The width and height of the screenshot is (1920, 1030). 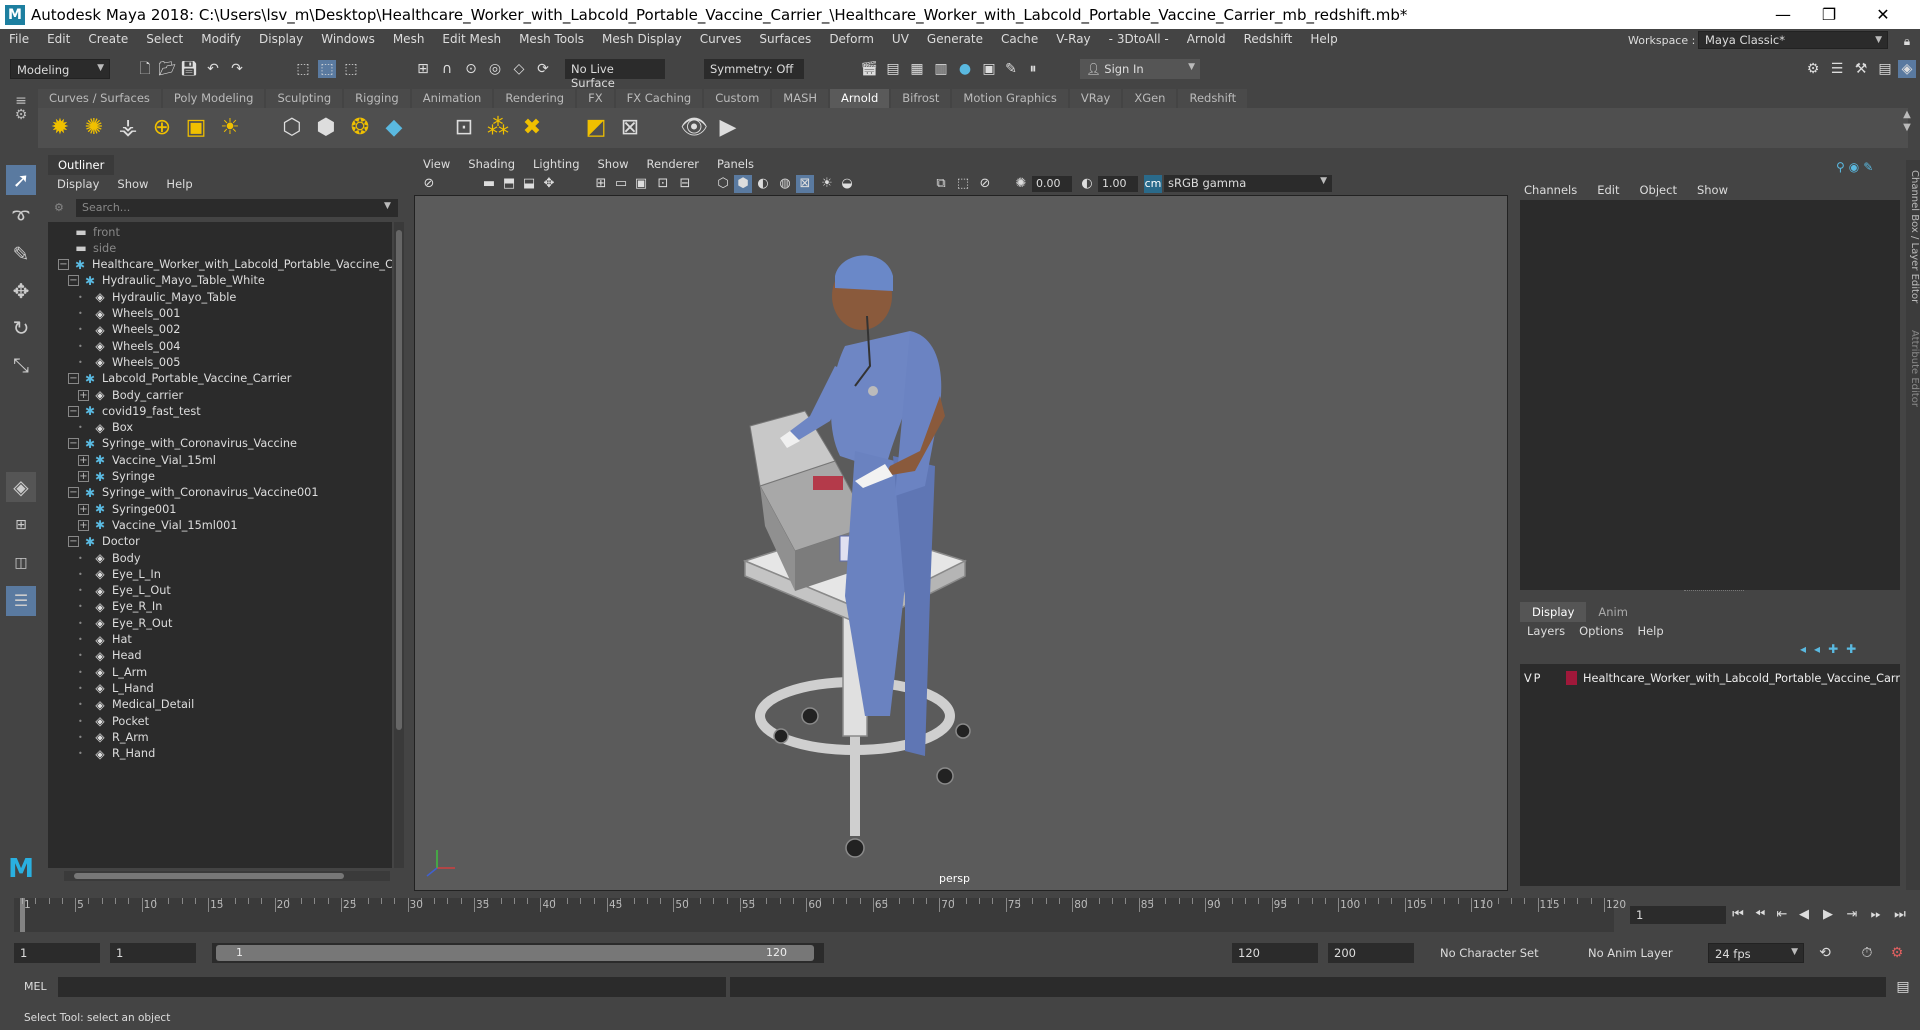 What do you see at coordinates (989, 69) in the screenshot?
I see `render-view-icon: ▣` at bounding box center [989, 69].